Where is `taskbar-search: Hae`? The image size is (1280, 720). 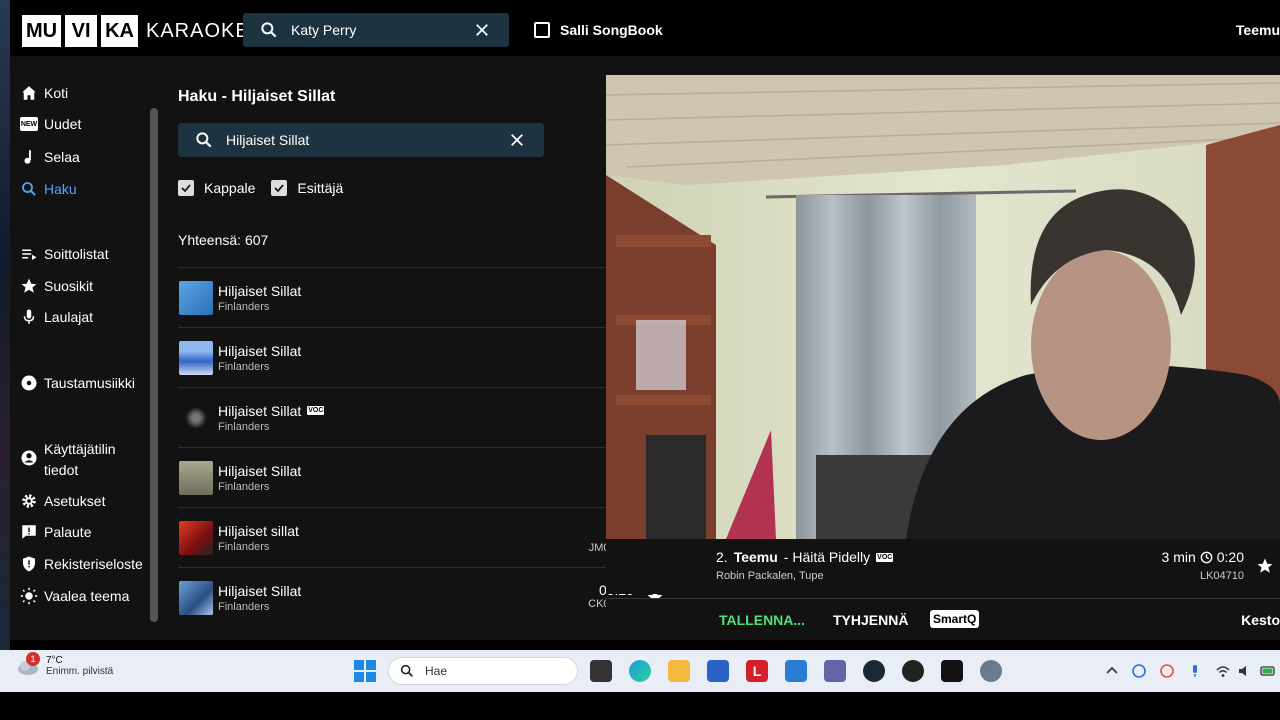
taskbar-search: Hae is located at coordinates (483, 671).